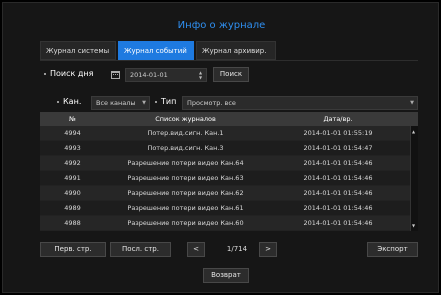  I want to click on row-number: 4993, so click(72, 148).